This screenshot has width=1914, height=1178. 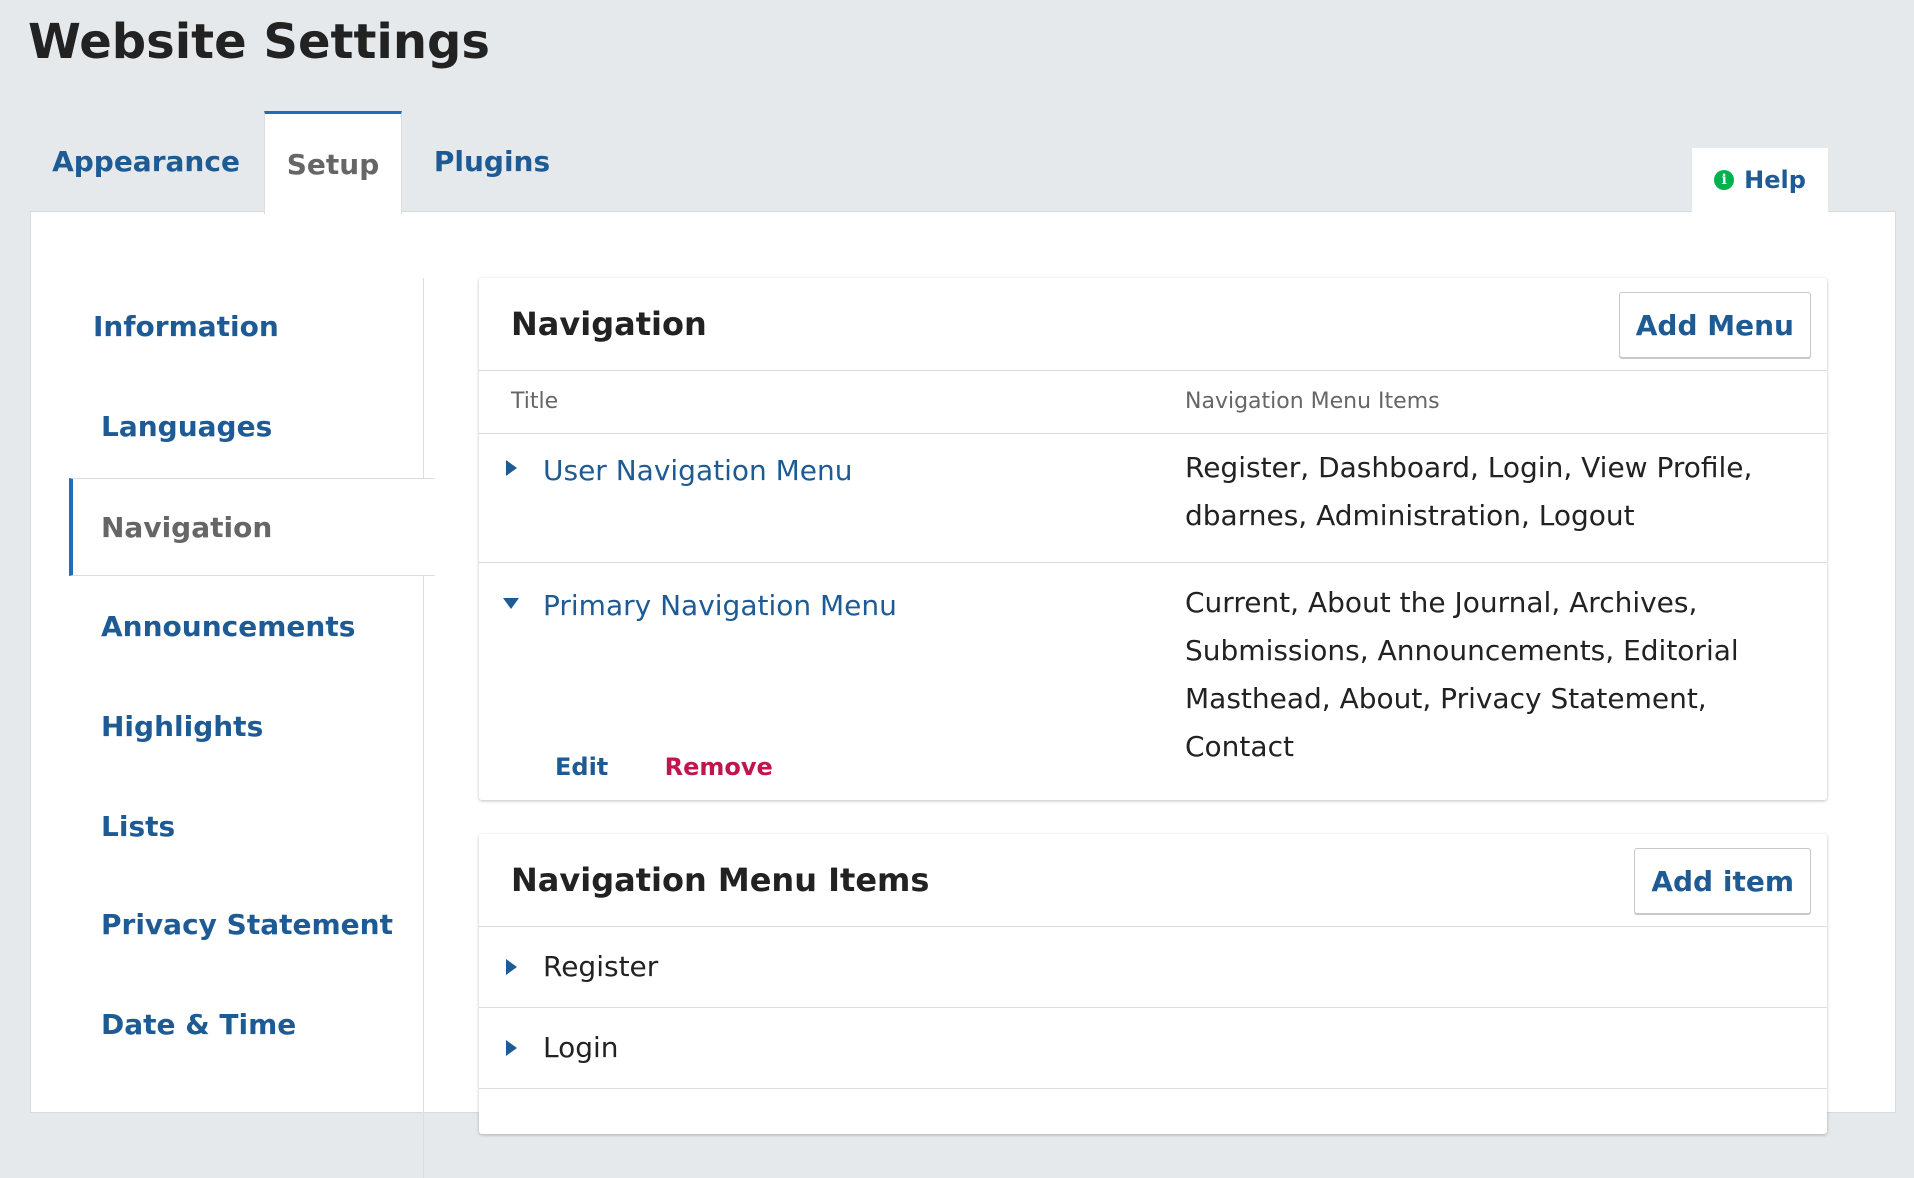 What do you see at coordinates (719, 767) in the screenshot?
I see `remove-button: Remove` at bounding box center [719, 767].